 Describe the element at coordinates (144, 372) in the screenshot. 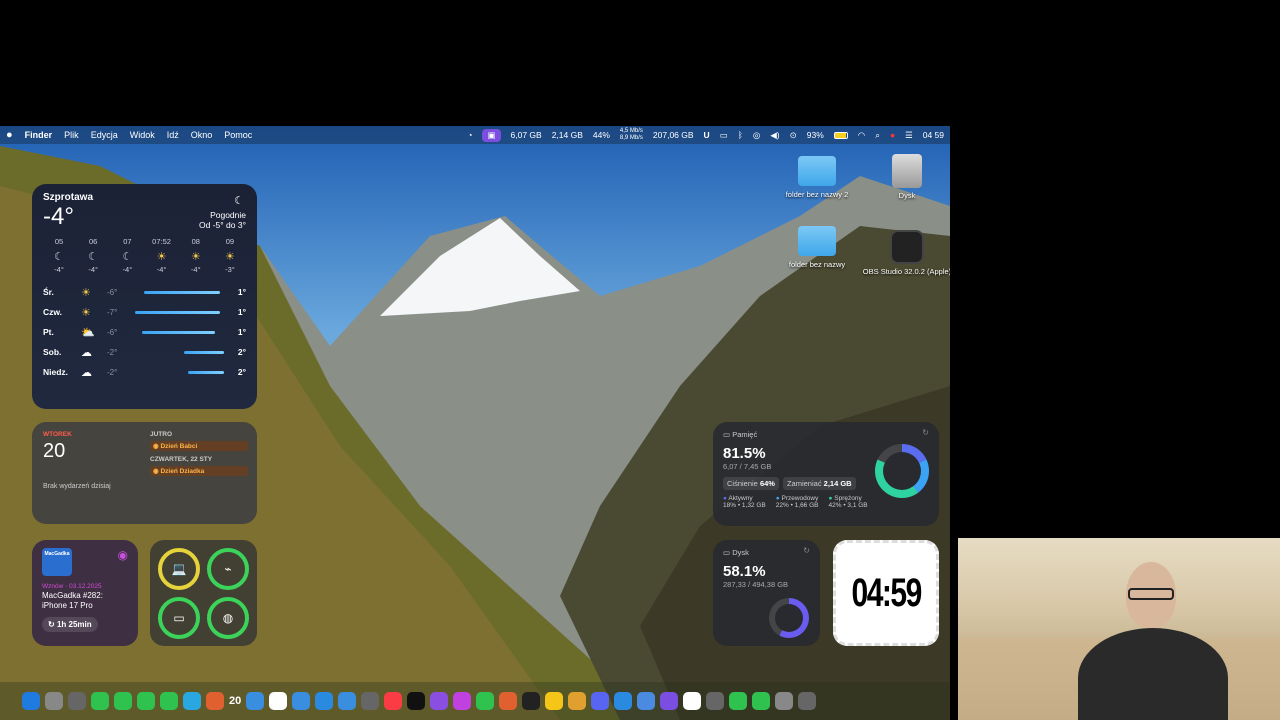

I see `day-row: Niedz. ☁ -2° 2°` at that location.